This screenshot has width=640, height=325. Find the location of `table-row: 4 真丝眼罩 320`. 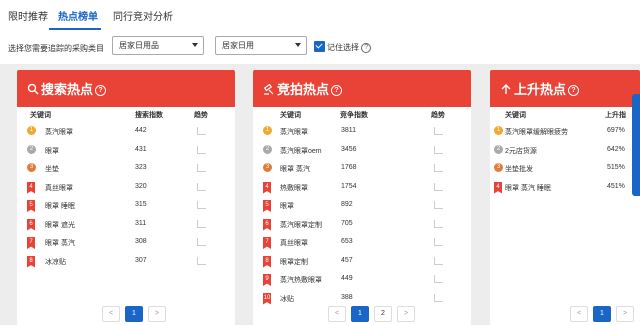

table-row: 4 真丝眼罩 320 is located at coordinates (126, 189).